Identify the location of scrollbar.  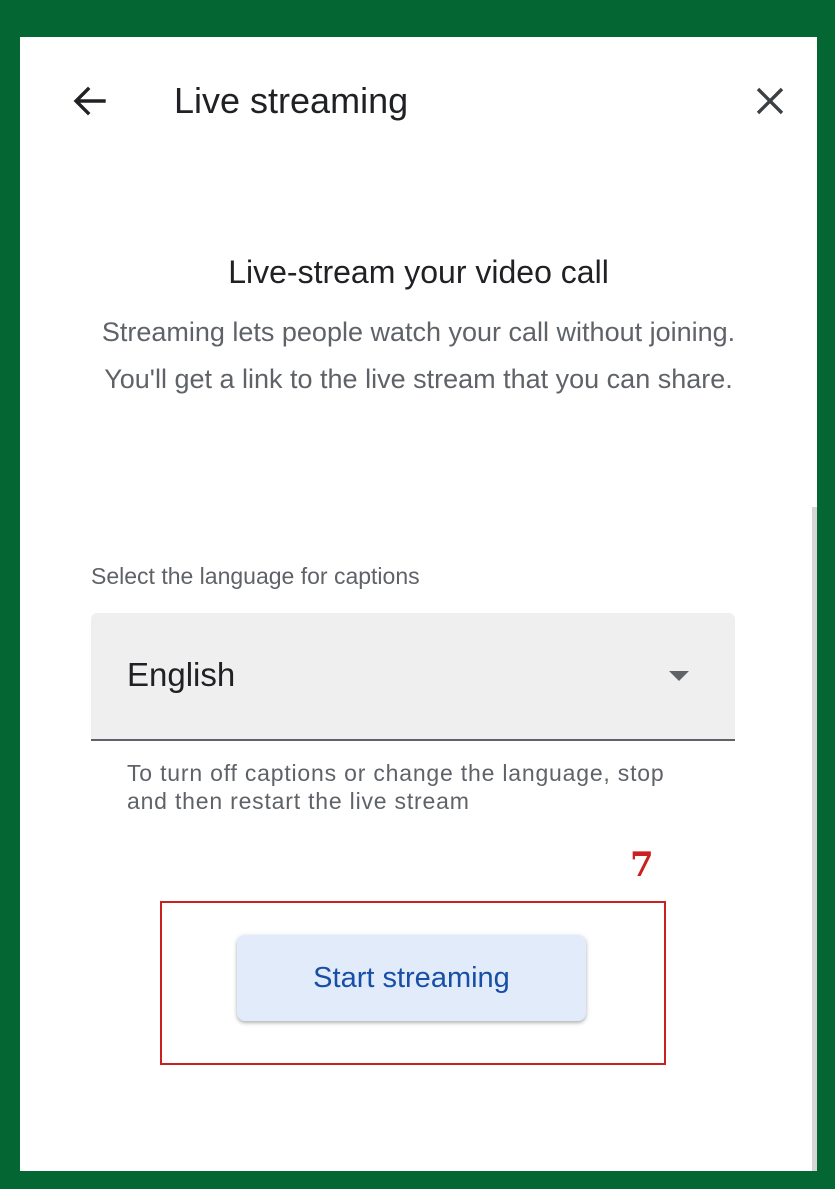
(814, 839).